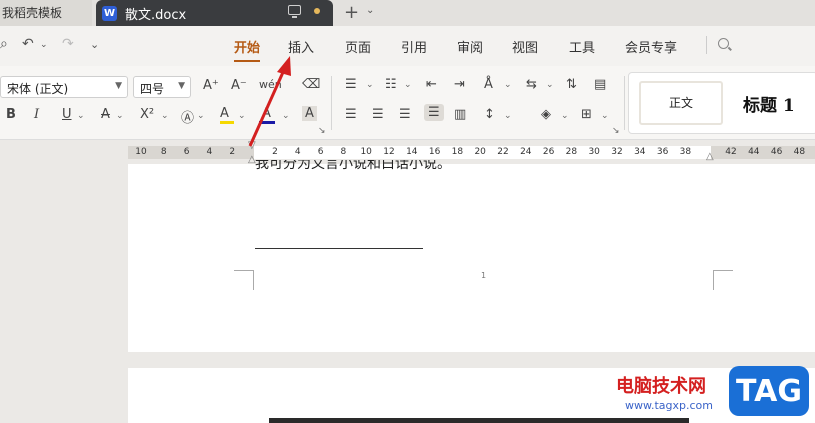 This screenshot has width=815, height=423. What do you see at coordinates (187, 116) in the screenshot?
I see `text-effect-icon: Ⓐ` at bounding box center [187, 116].